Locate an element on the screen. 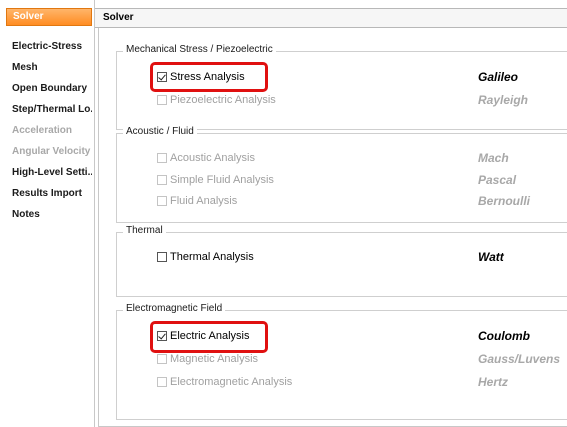 The image size is (567, 427). row-piezoelectric-analysis: Piezoelectric Analysis Rayleigh is located at coordinates (362, 101).